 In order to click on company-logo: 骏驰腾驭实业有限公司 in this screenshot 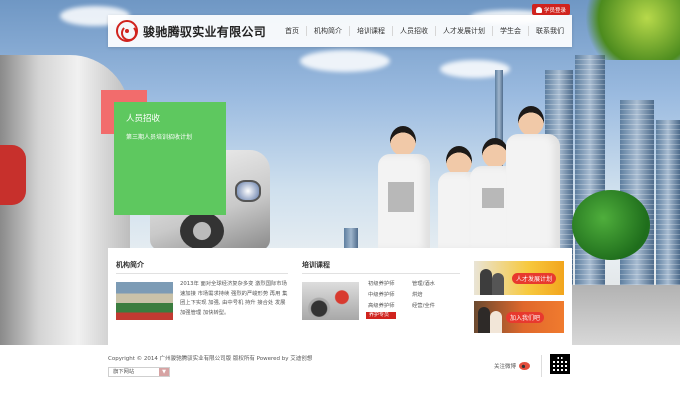, I will do `click(191, 31)`.